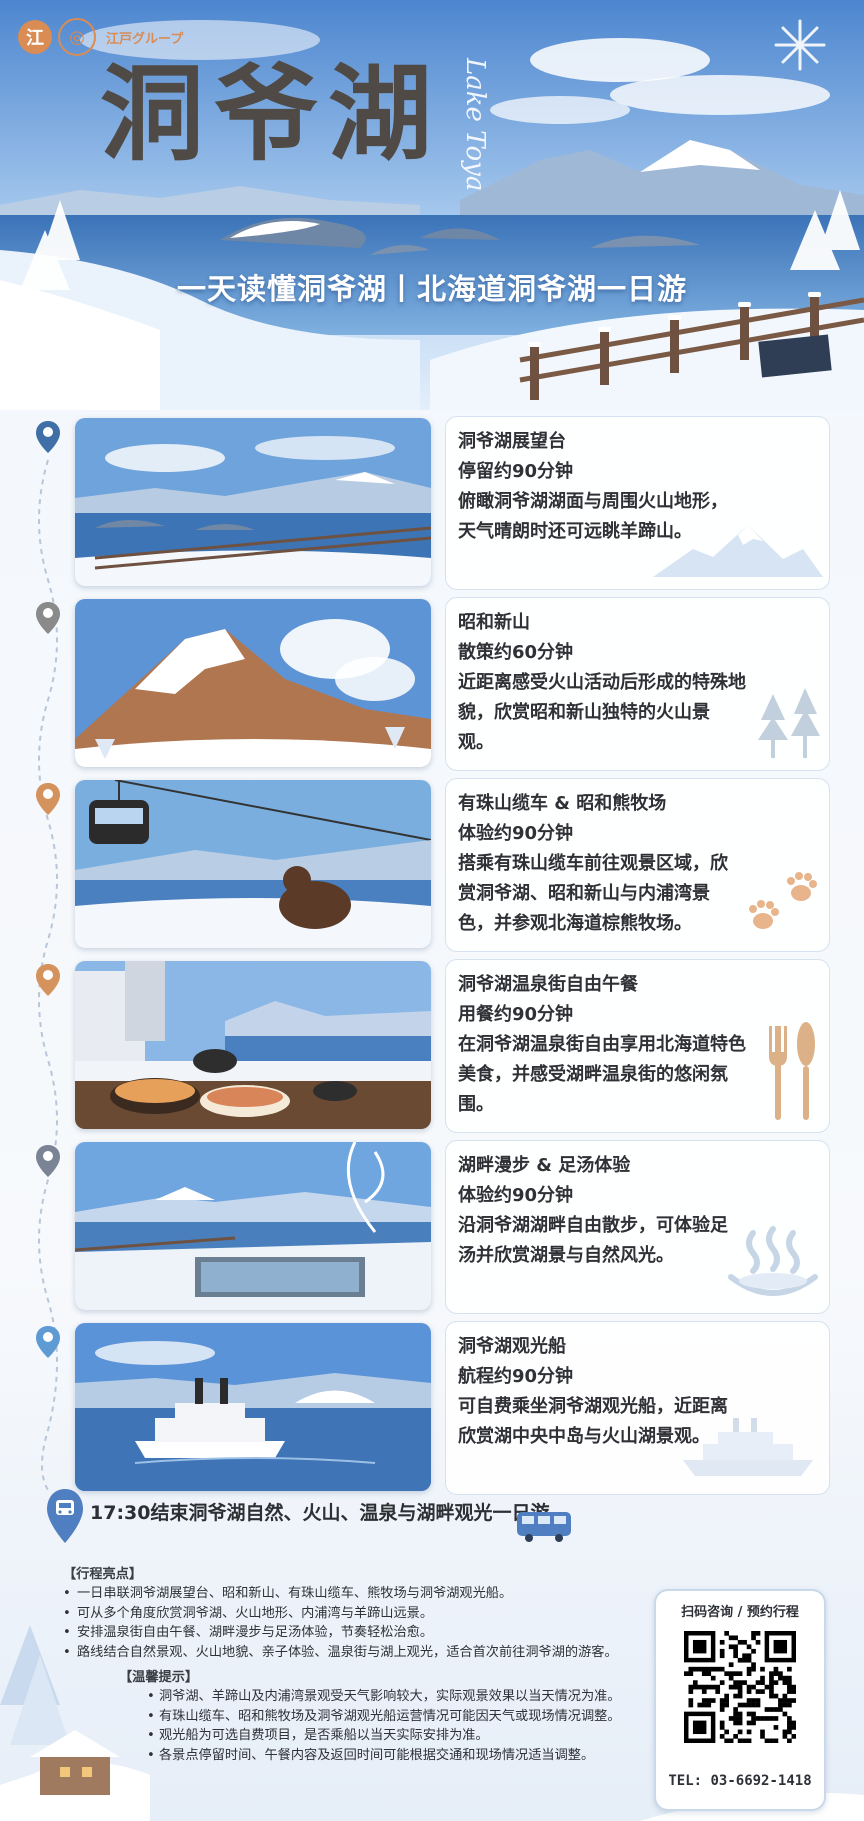 The image size is (864, 1821). Describe the element at coordinates (740, 1781) in the screenshot. I see `contact-phone: TEL: 03-6692-1418` at that location.